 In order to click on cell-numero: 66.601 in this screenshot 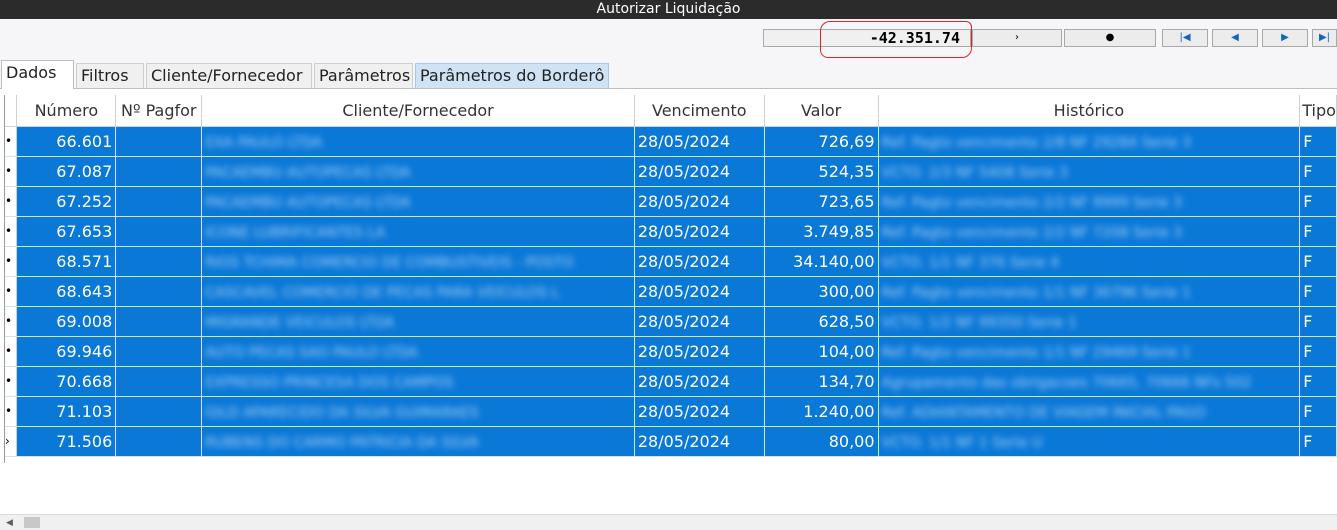, I will do `click(66, 141)`.